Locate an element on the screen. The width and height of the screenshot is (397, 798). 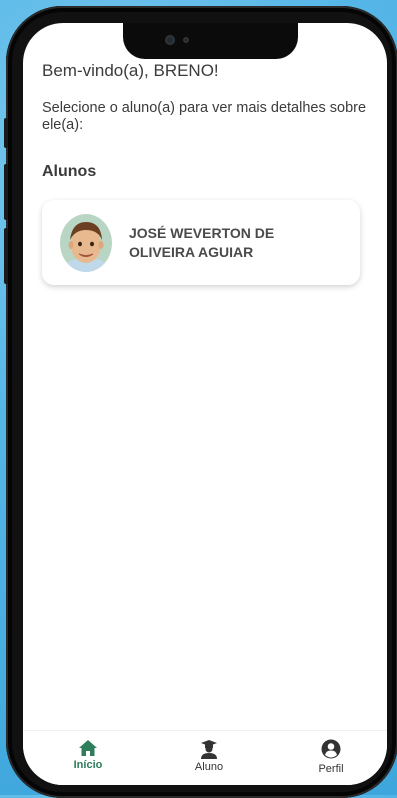
mute-switch is located at coordinates (6, 133).